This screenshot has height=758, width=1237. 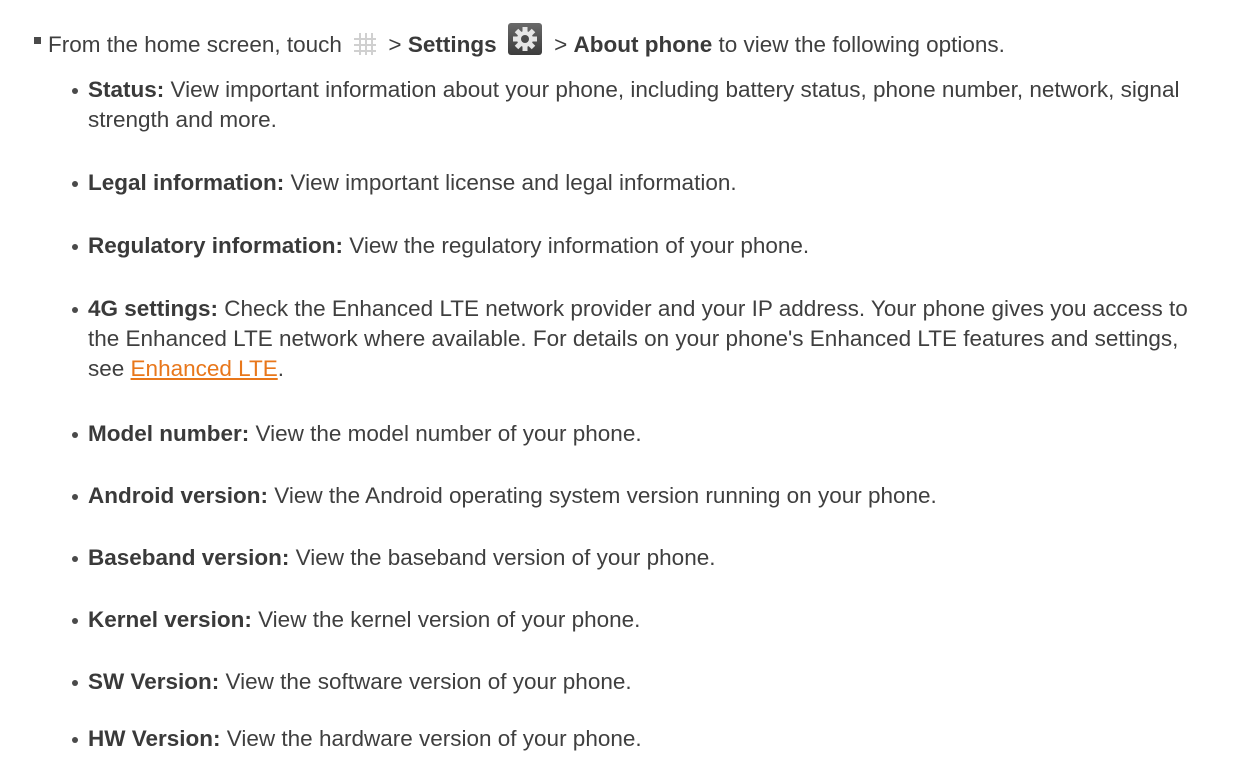 I want to click on settings-label: Settings, so click(x=452, y=44).